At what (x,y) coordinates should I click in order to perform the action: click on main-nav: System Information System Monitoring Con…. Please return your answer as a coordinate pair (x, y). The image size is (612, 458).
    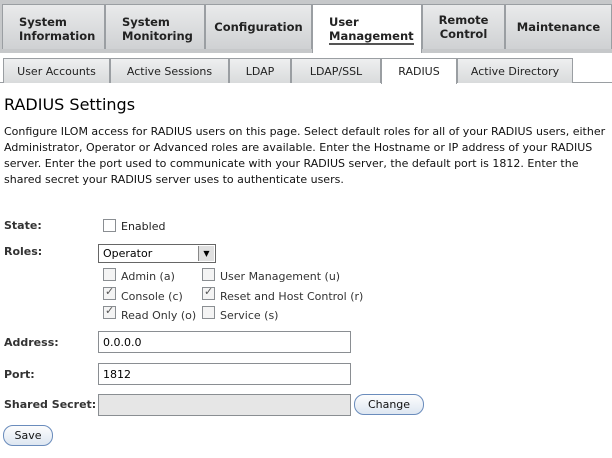
    Looking at the image, I should click on (306, 26).